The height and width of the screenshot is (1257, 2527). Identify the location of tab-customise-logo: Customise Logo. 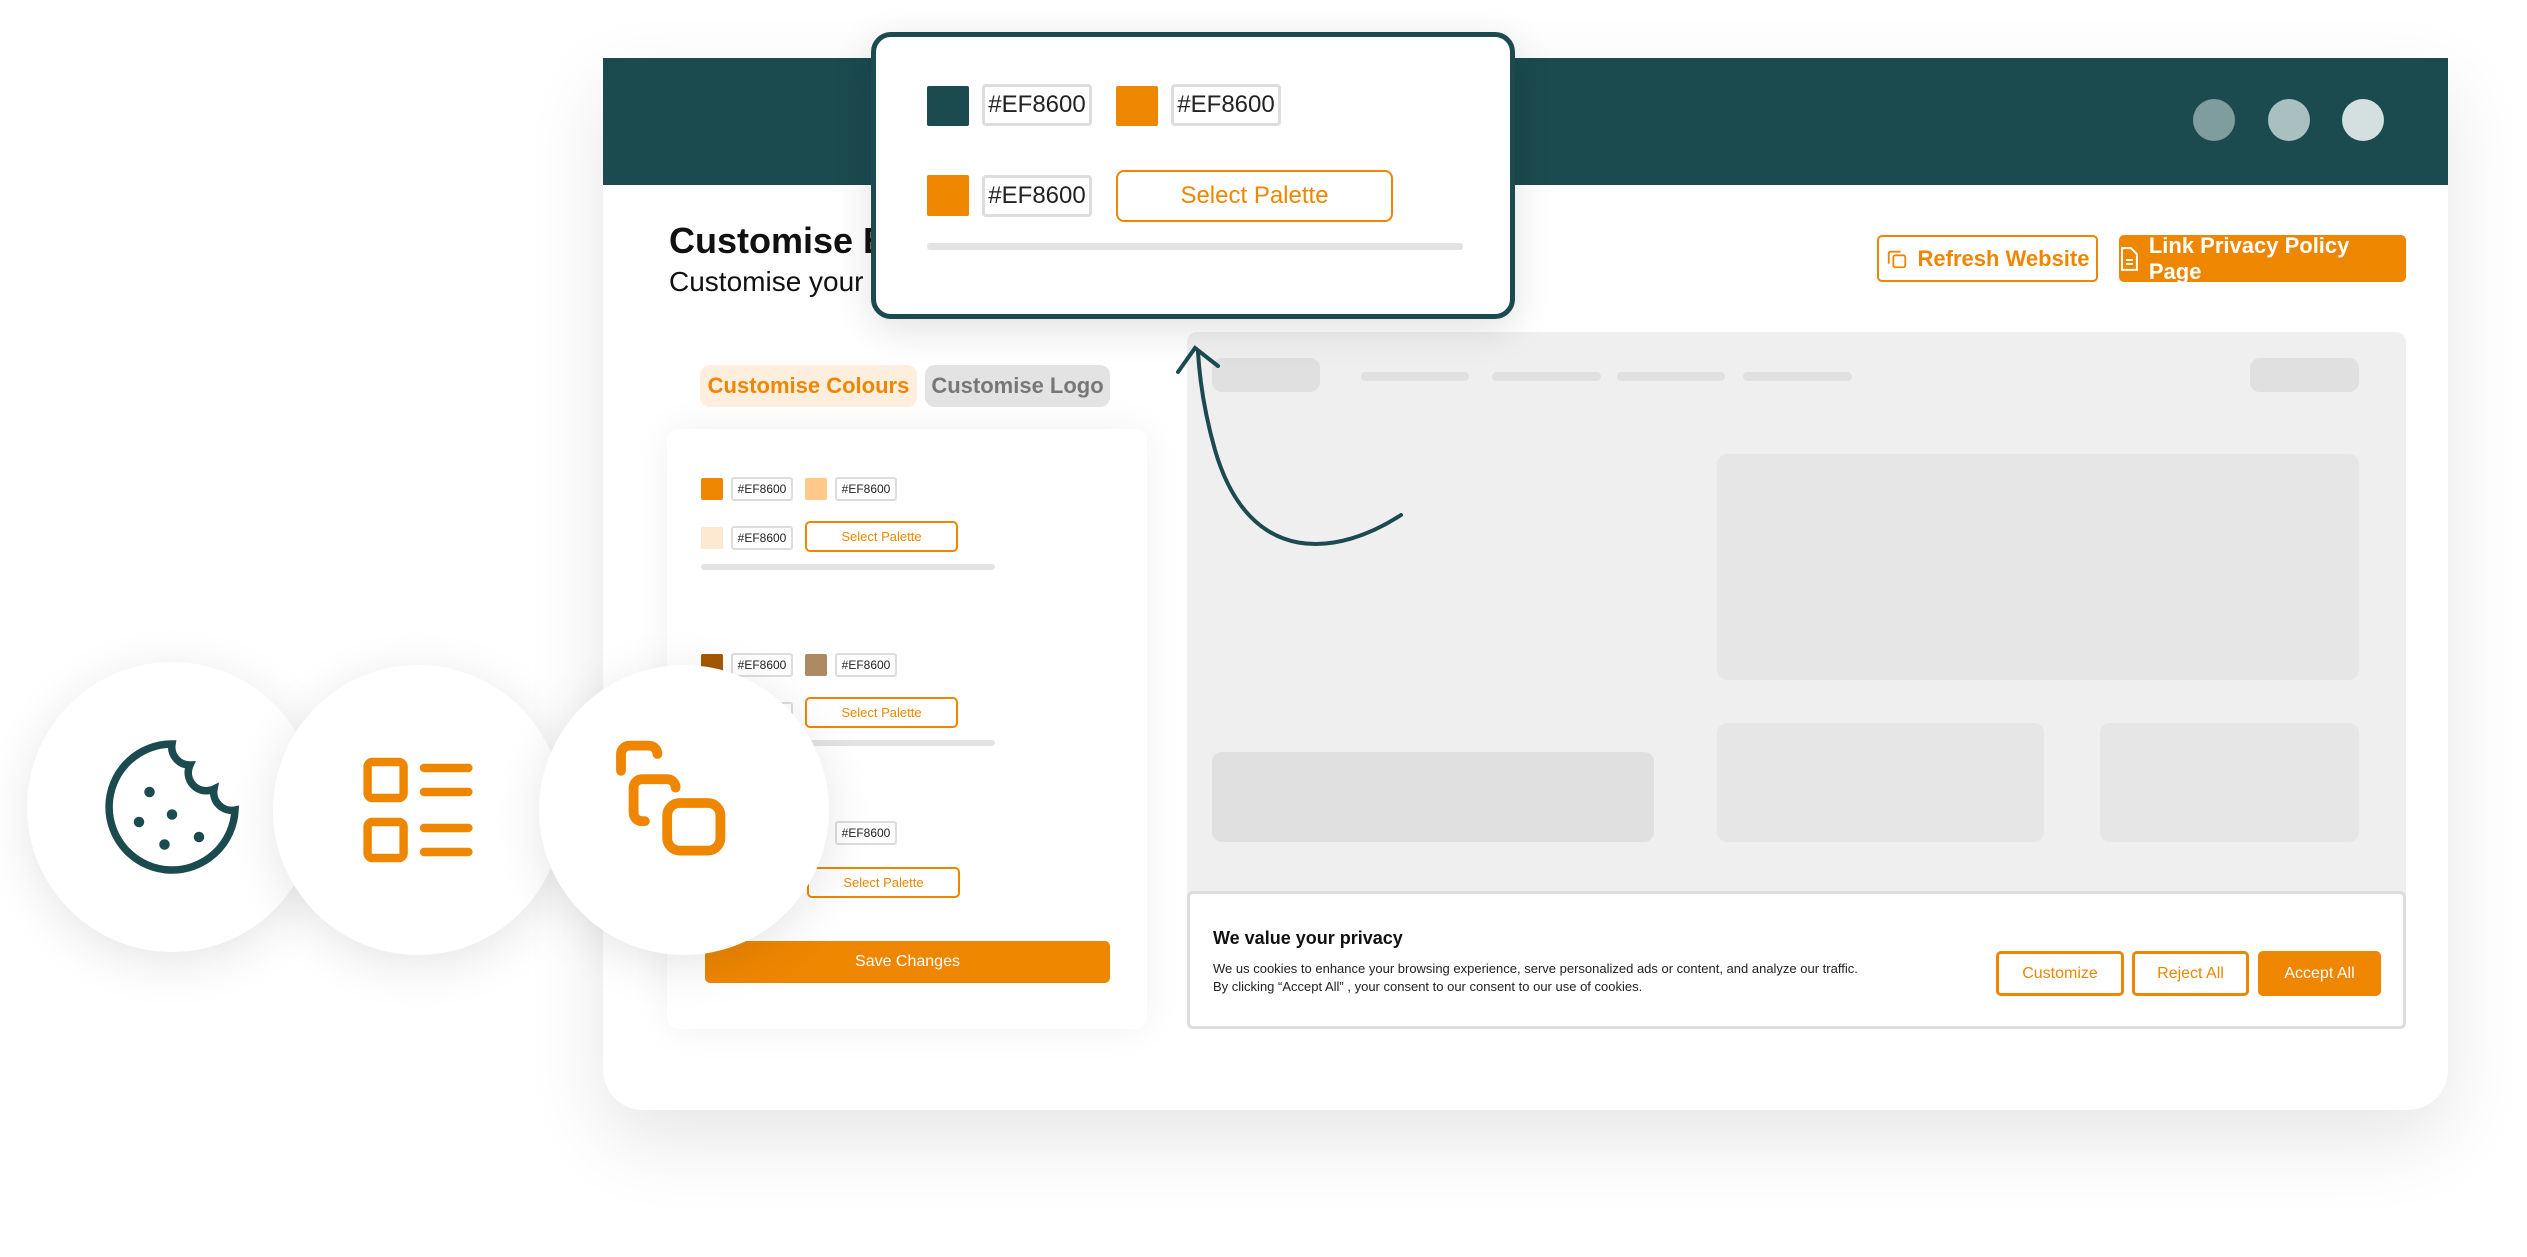
(1017, 386).